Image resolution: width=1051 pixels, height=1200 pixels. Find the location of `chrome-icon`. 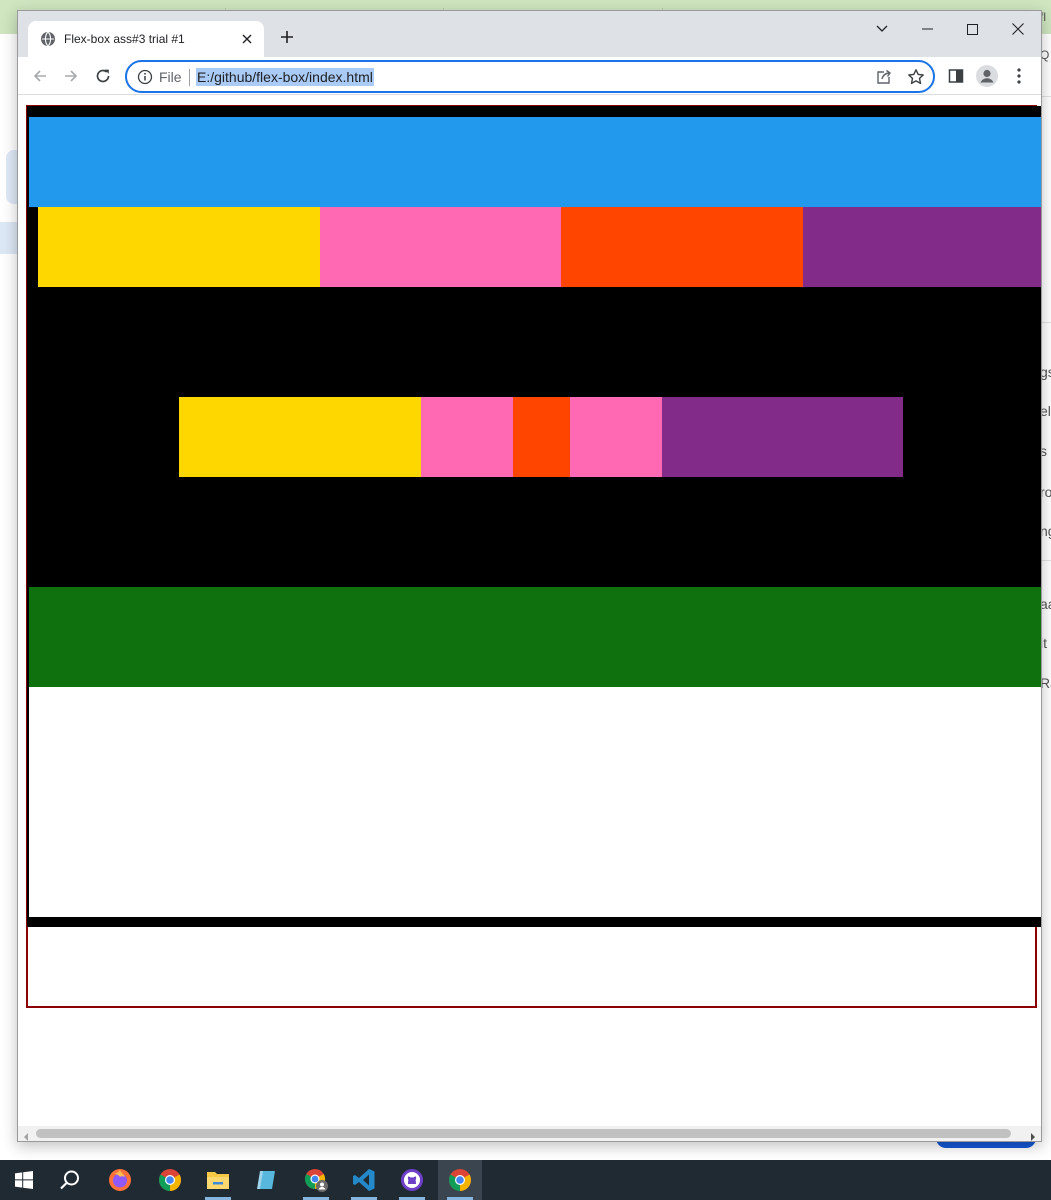

chrome-icon is located at coordinates (170, 1180).